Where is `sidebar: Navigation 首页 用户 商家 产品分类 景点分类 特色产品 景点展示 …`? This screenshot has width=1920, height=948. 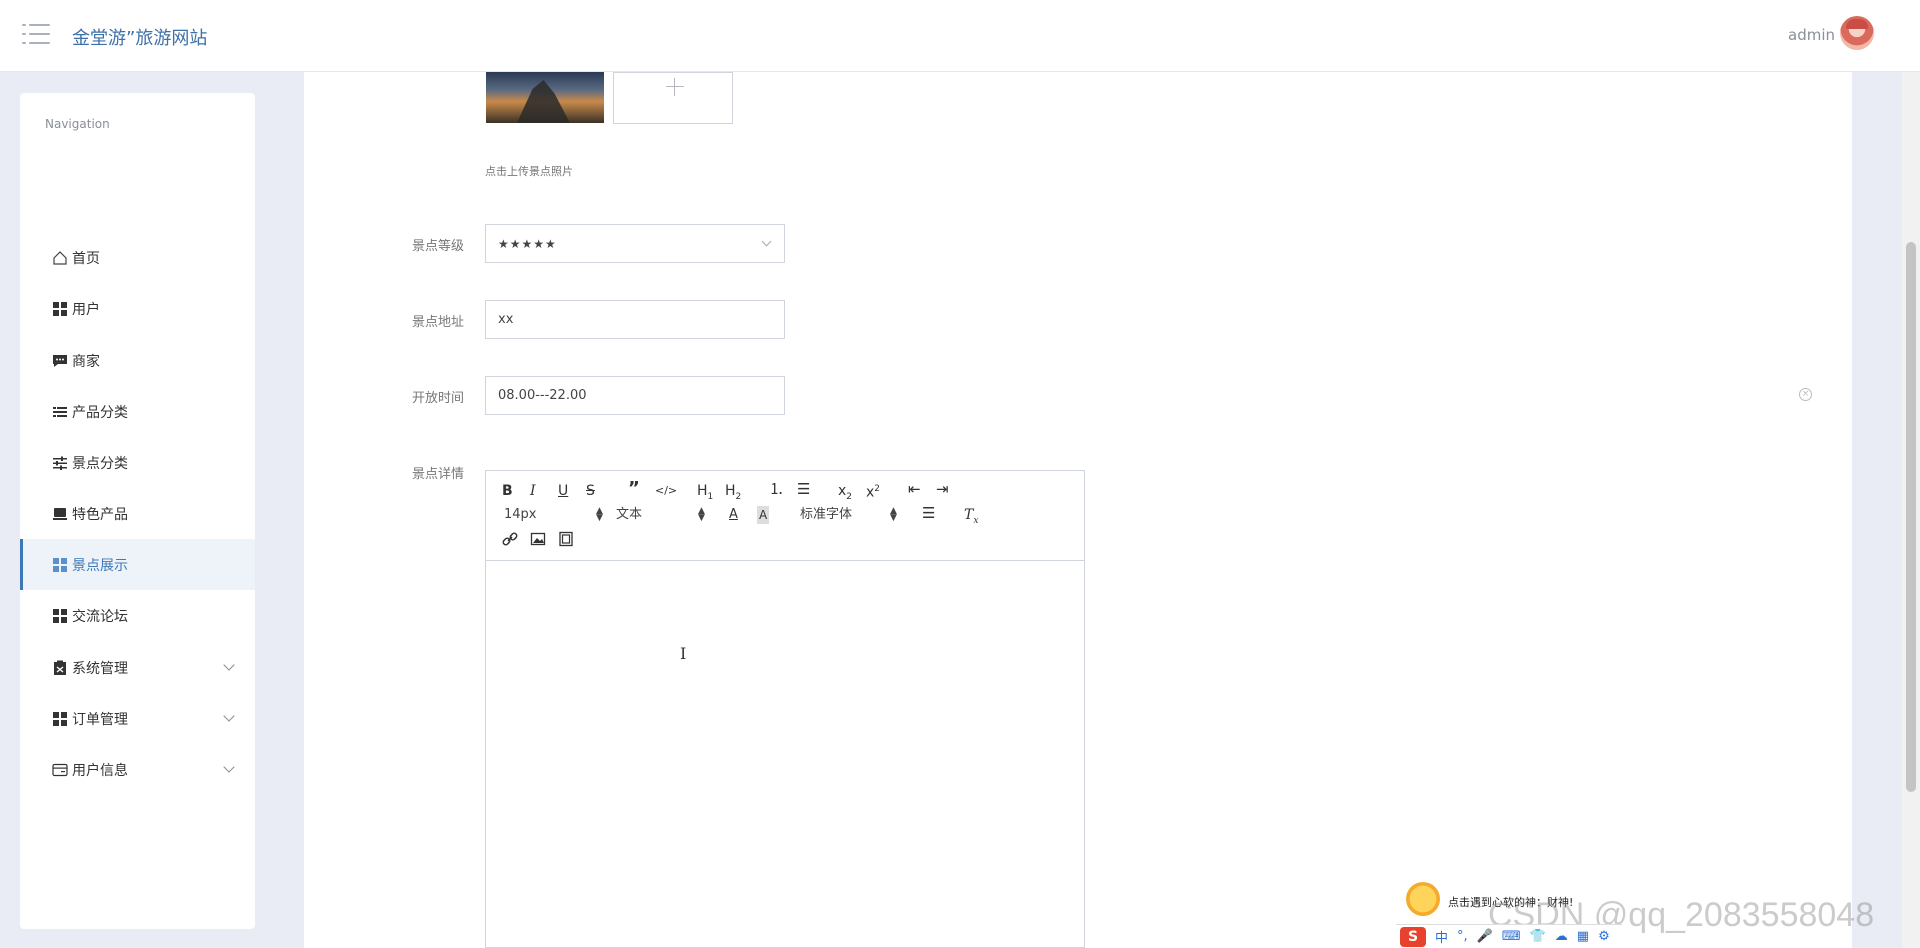
sidebar: Navigation 首页 用户 商家 产品分类 景点分类 特色产品 景点展示 … is located at coordinates (137, 511).